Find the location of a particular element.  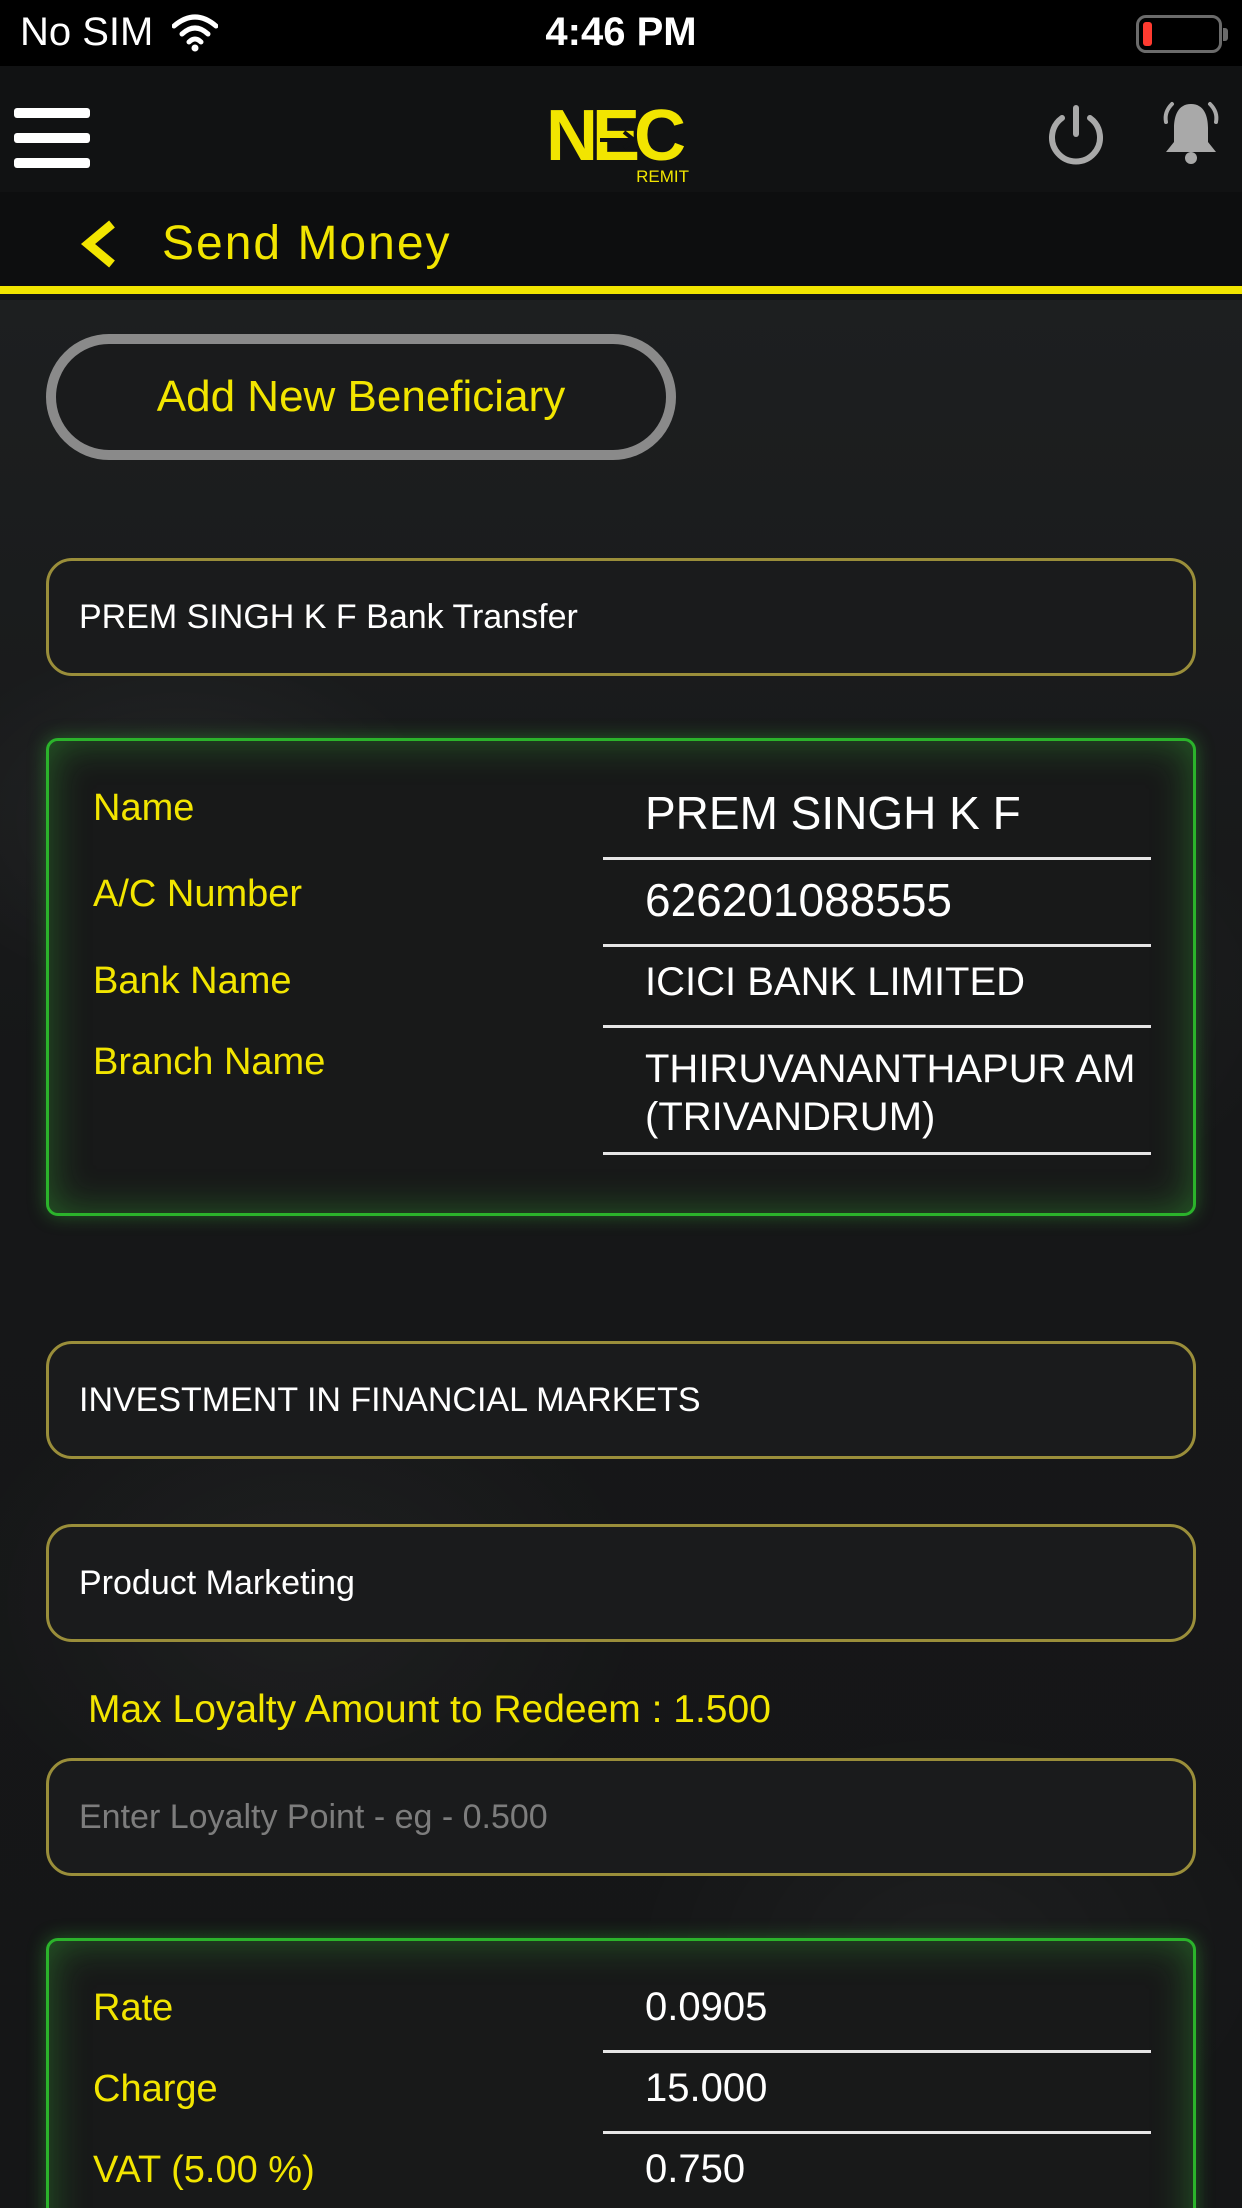

page-title: Send Money is located at coordinates (307, 243).